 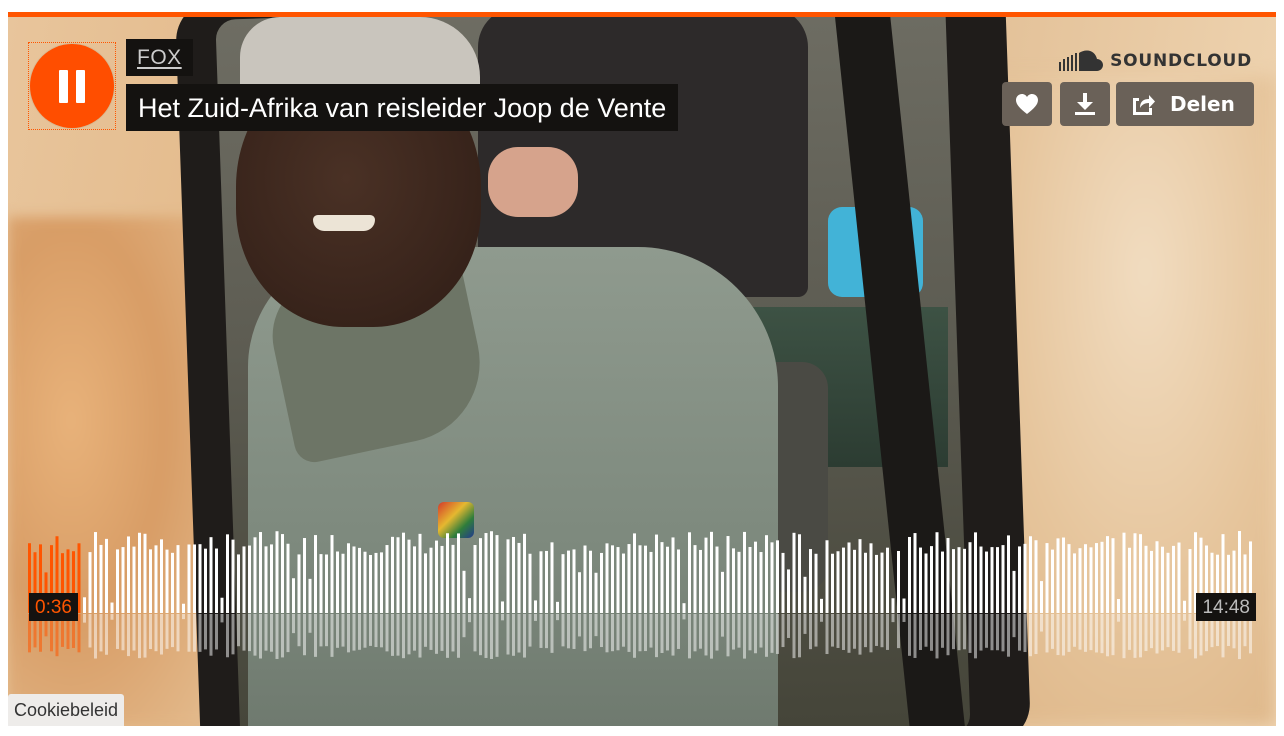 What do you see at coordinates (1027, 104) in the screenshot?
I see `like-button` at bounding box center [1027, 104].